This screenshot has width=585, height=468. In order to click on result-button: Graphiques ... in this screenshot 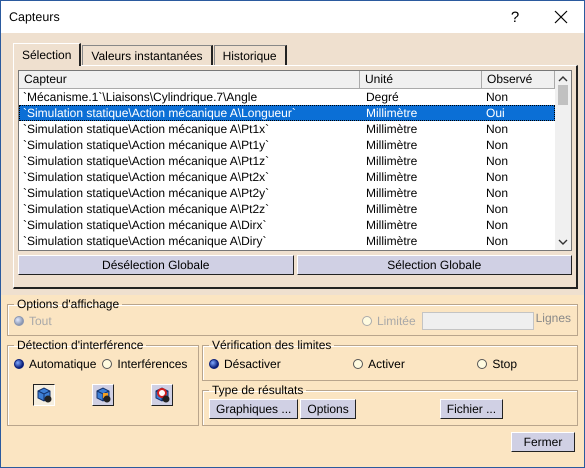, I will do `click(253, 409)`.